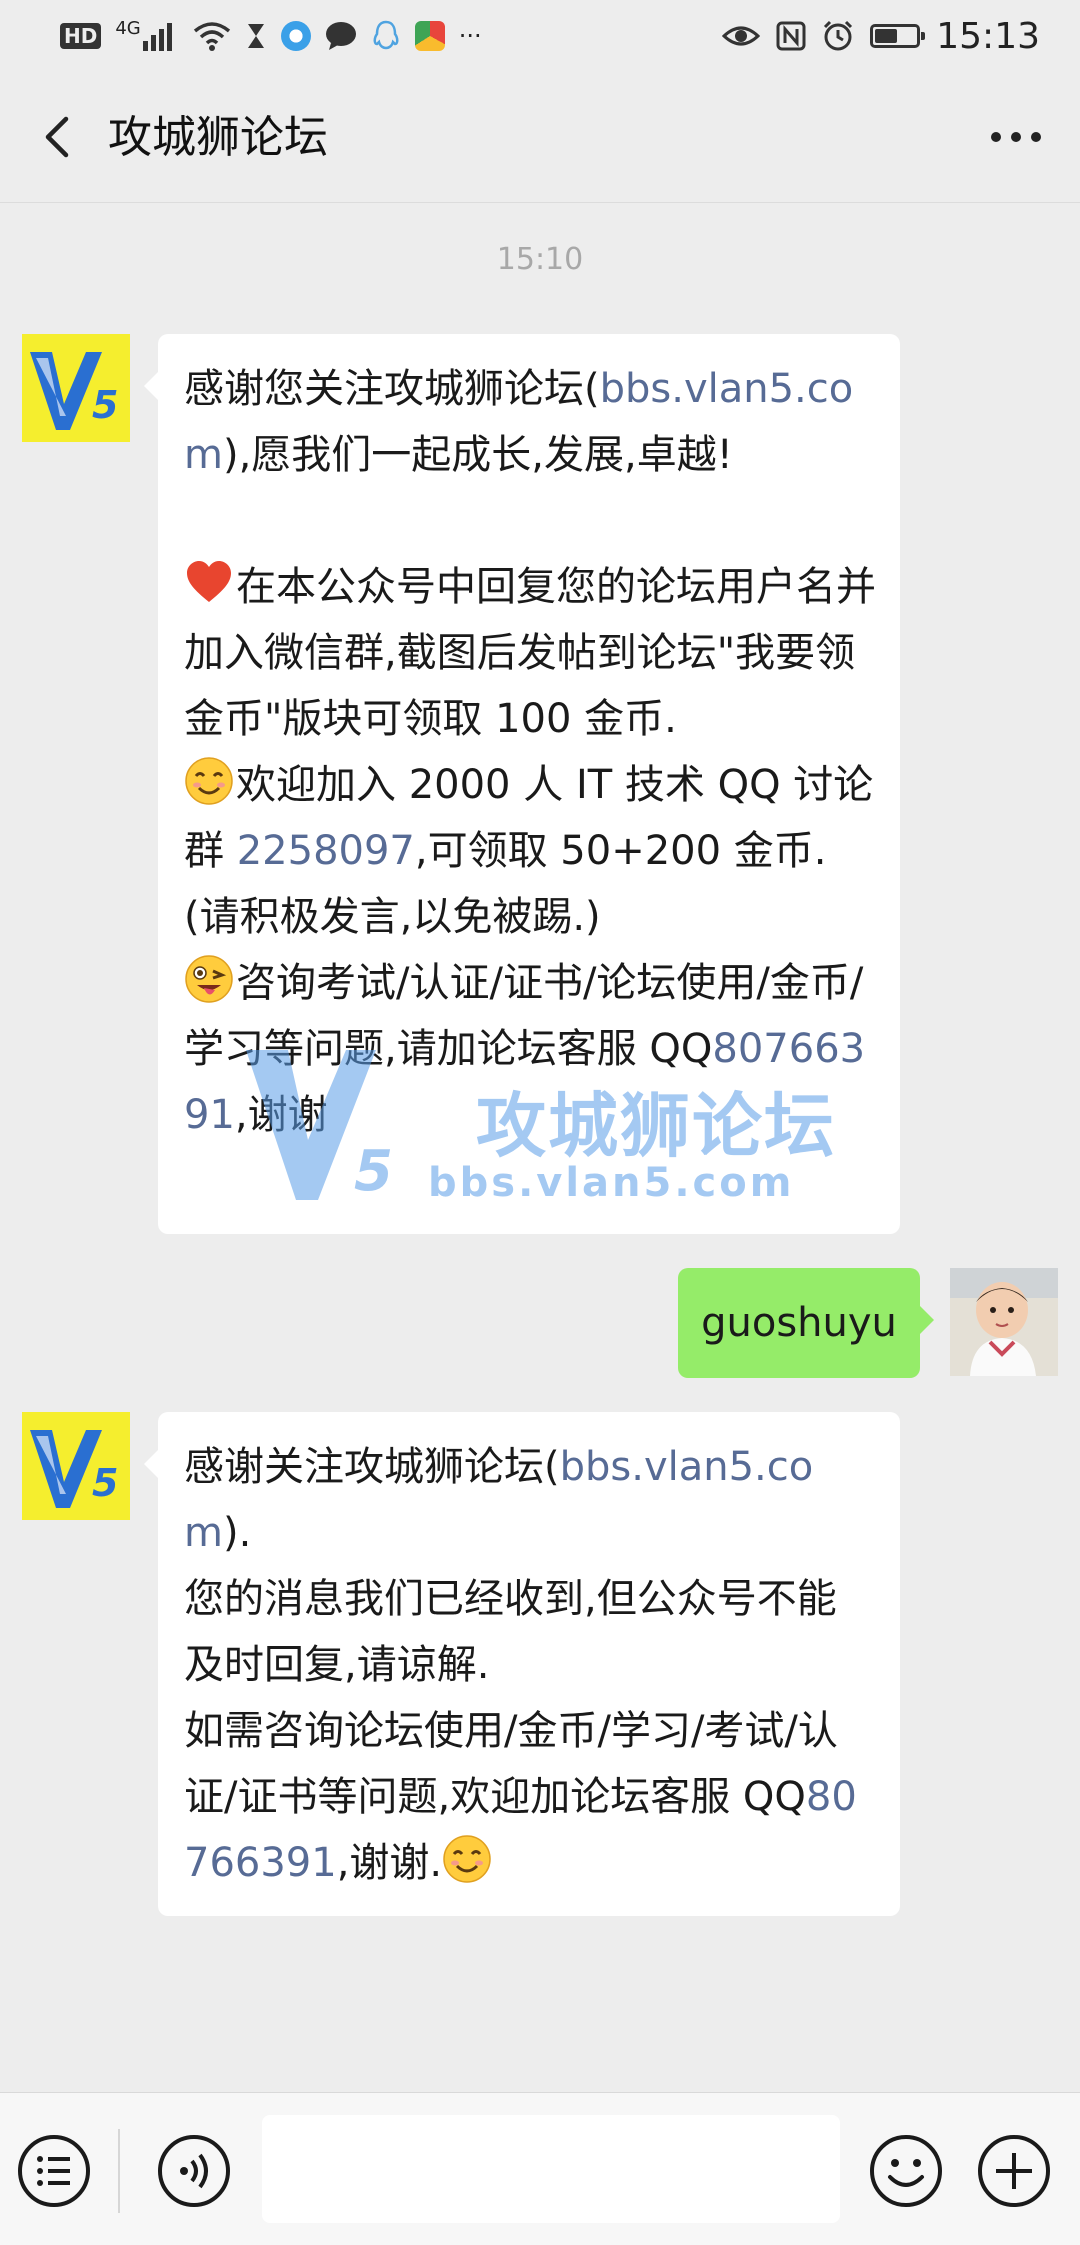 The image size is (1080, 2245). Describe the element at coordinates (389, 1863) in the screenshot. I see `message-text: ,谢谢.` at that location.